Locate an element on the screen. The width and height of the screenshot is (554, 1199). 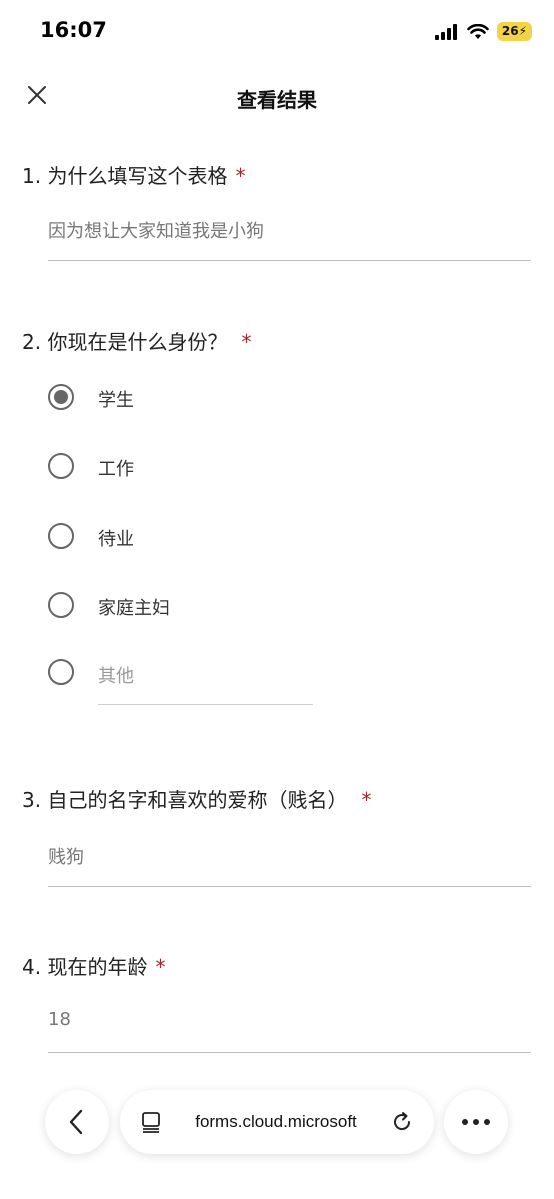
more-icon is located at coordinates (476, 1122).